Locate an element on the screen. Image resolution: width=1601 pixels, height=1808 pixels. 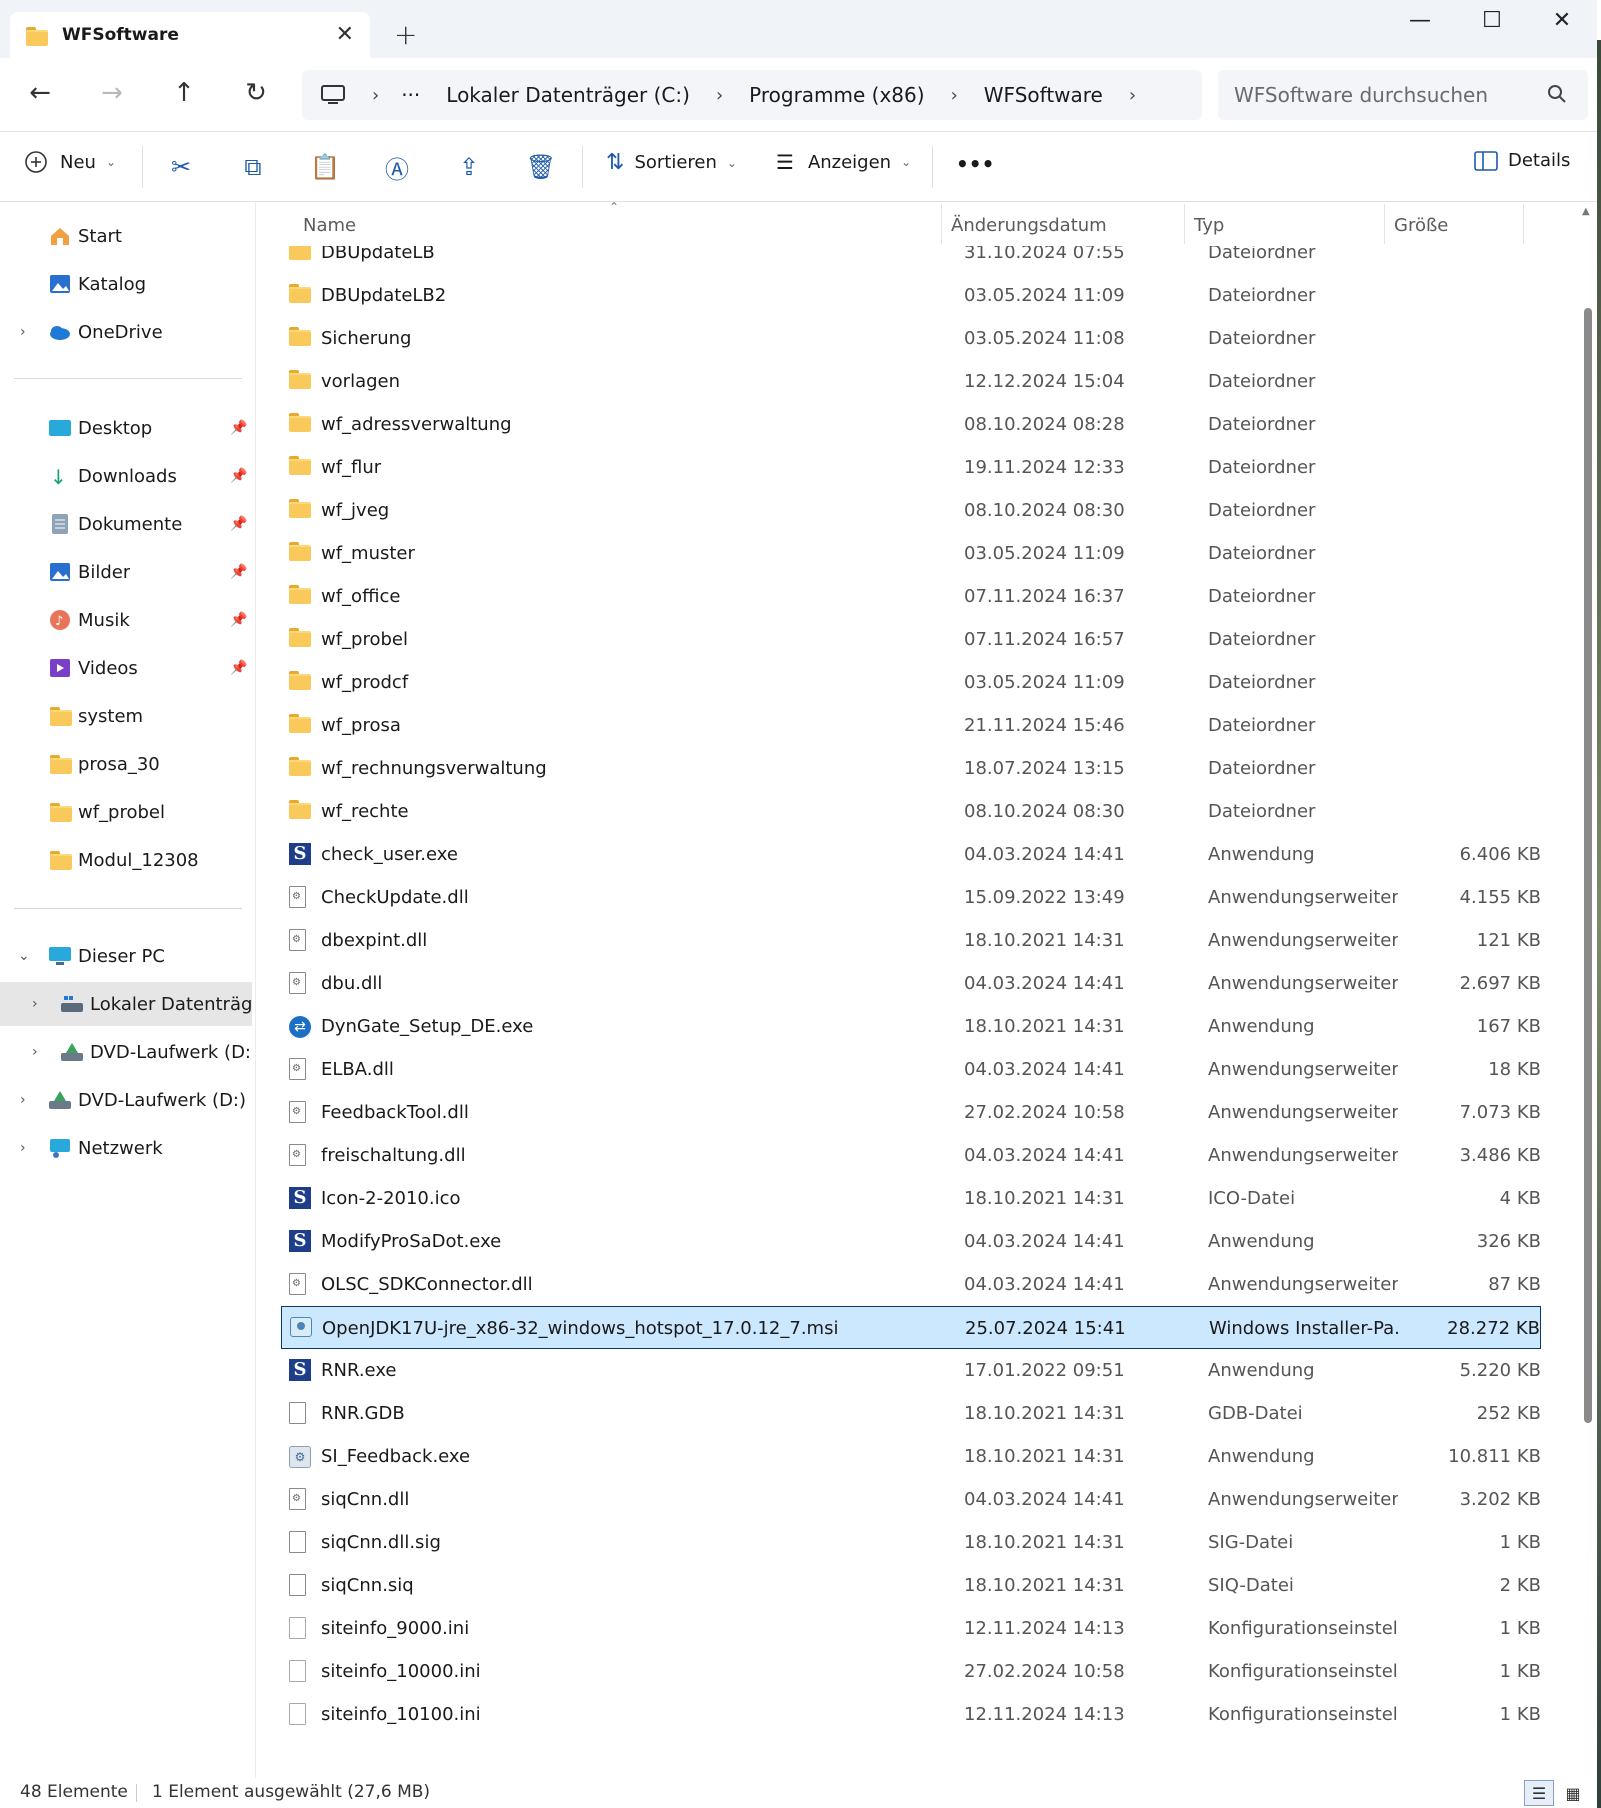
file-row: wf_prodcf 03.05.2024 11:09 Dateiordner is located at coordinates (911, 682).